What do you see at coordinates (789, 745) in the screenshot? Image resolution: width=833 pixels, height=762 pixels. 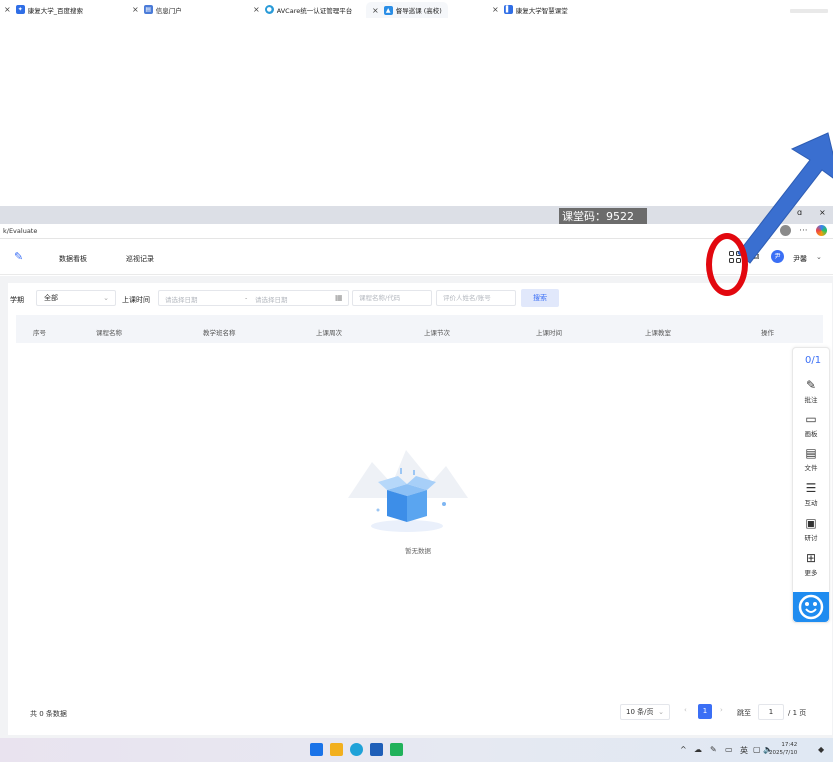 I see `clock-time: 17:42` at bounding box center [789, 745].